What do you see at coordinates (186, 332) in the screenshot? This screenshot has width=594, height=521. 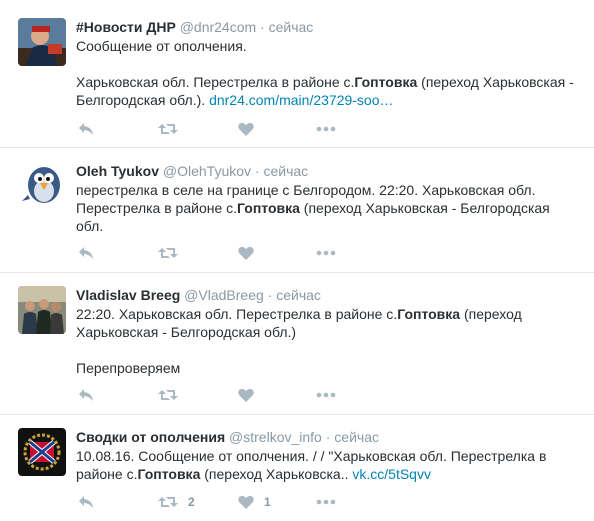 I see `tweet-line: Харьковская - Белгородская обл.)` at bounding box center [186, 332].